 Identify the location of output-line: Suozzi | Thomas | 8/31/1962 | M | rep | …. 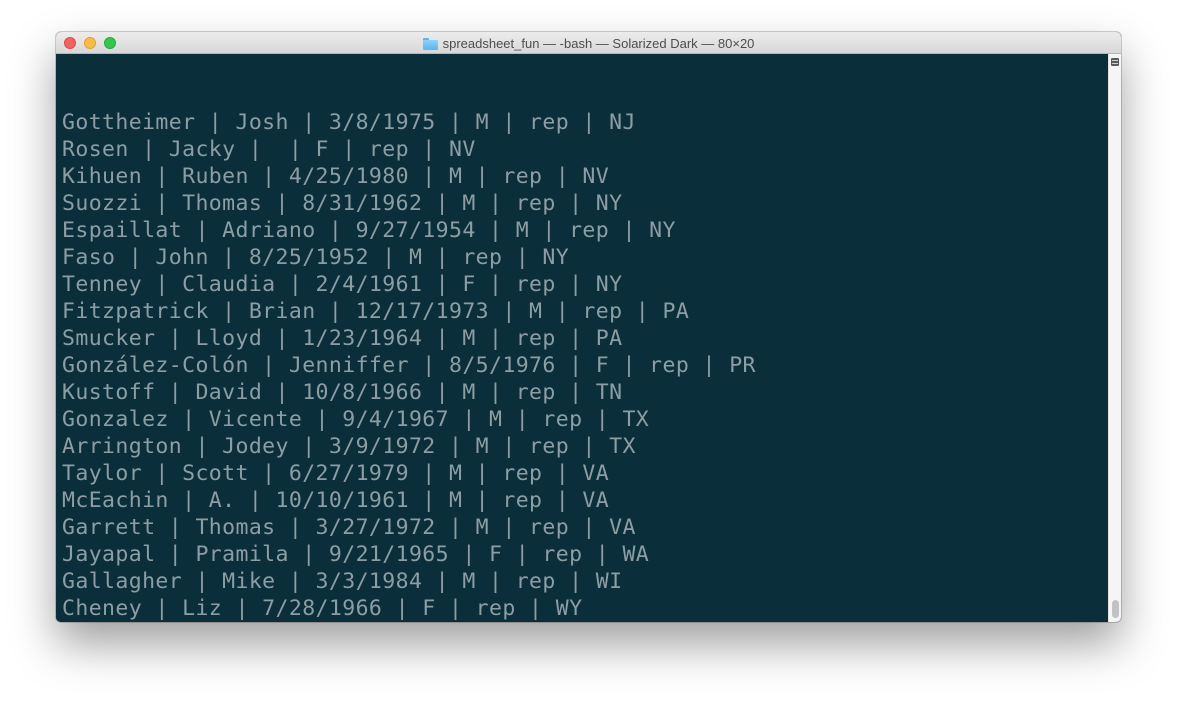
(342, 203).